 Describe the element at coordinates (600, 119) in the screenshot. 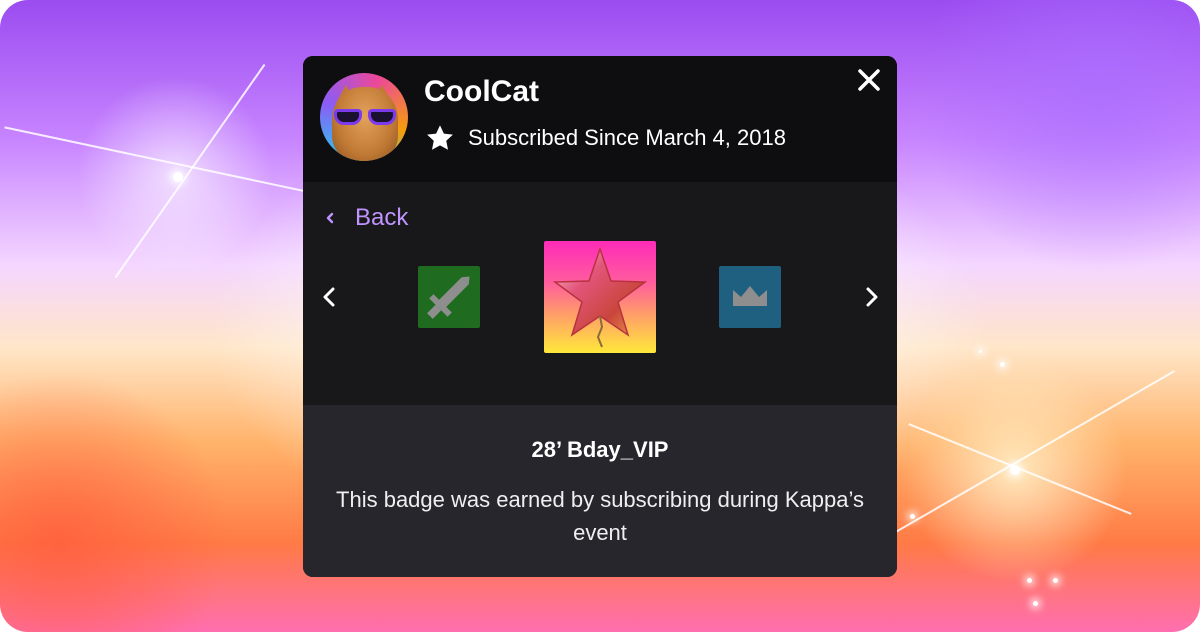

I see `profile-header: CoolCat Subscribed Since March 4, 2018` at that location.